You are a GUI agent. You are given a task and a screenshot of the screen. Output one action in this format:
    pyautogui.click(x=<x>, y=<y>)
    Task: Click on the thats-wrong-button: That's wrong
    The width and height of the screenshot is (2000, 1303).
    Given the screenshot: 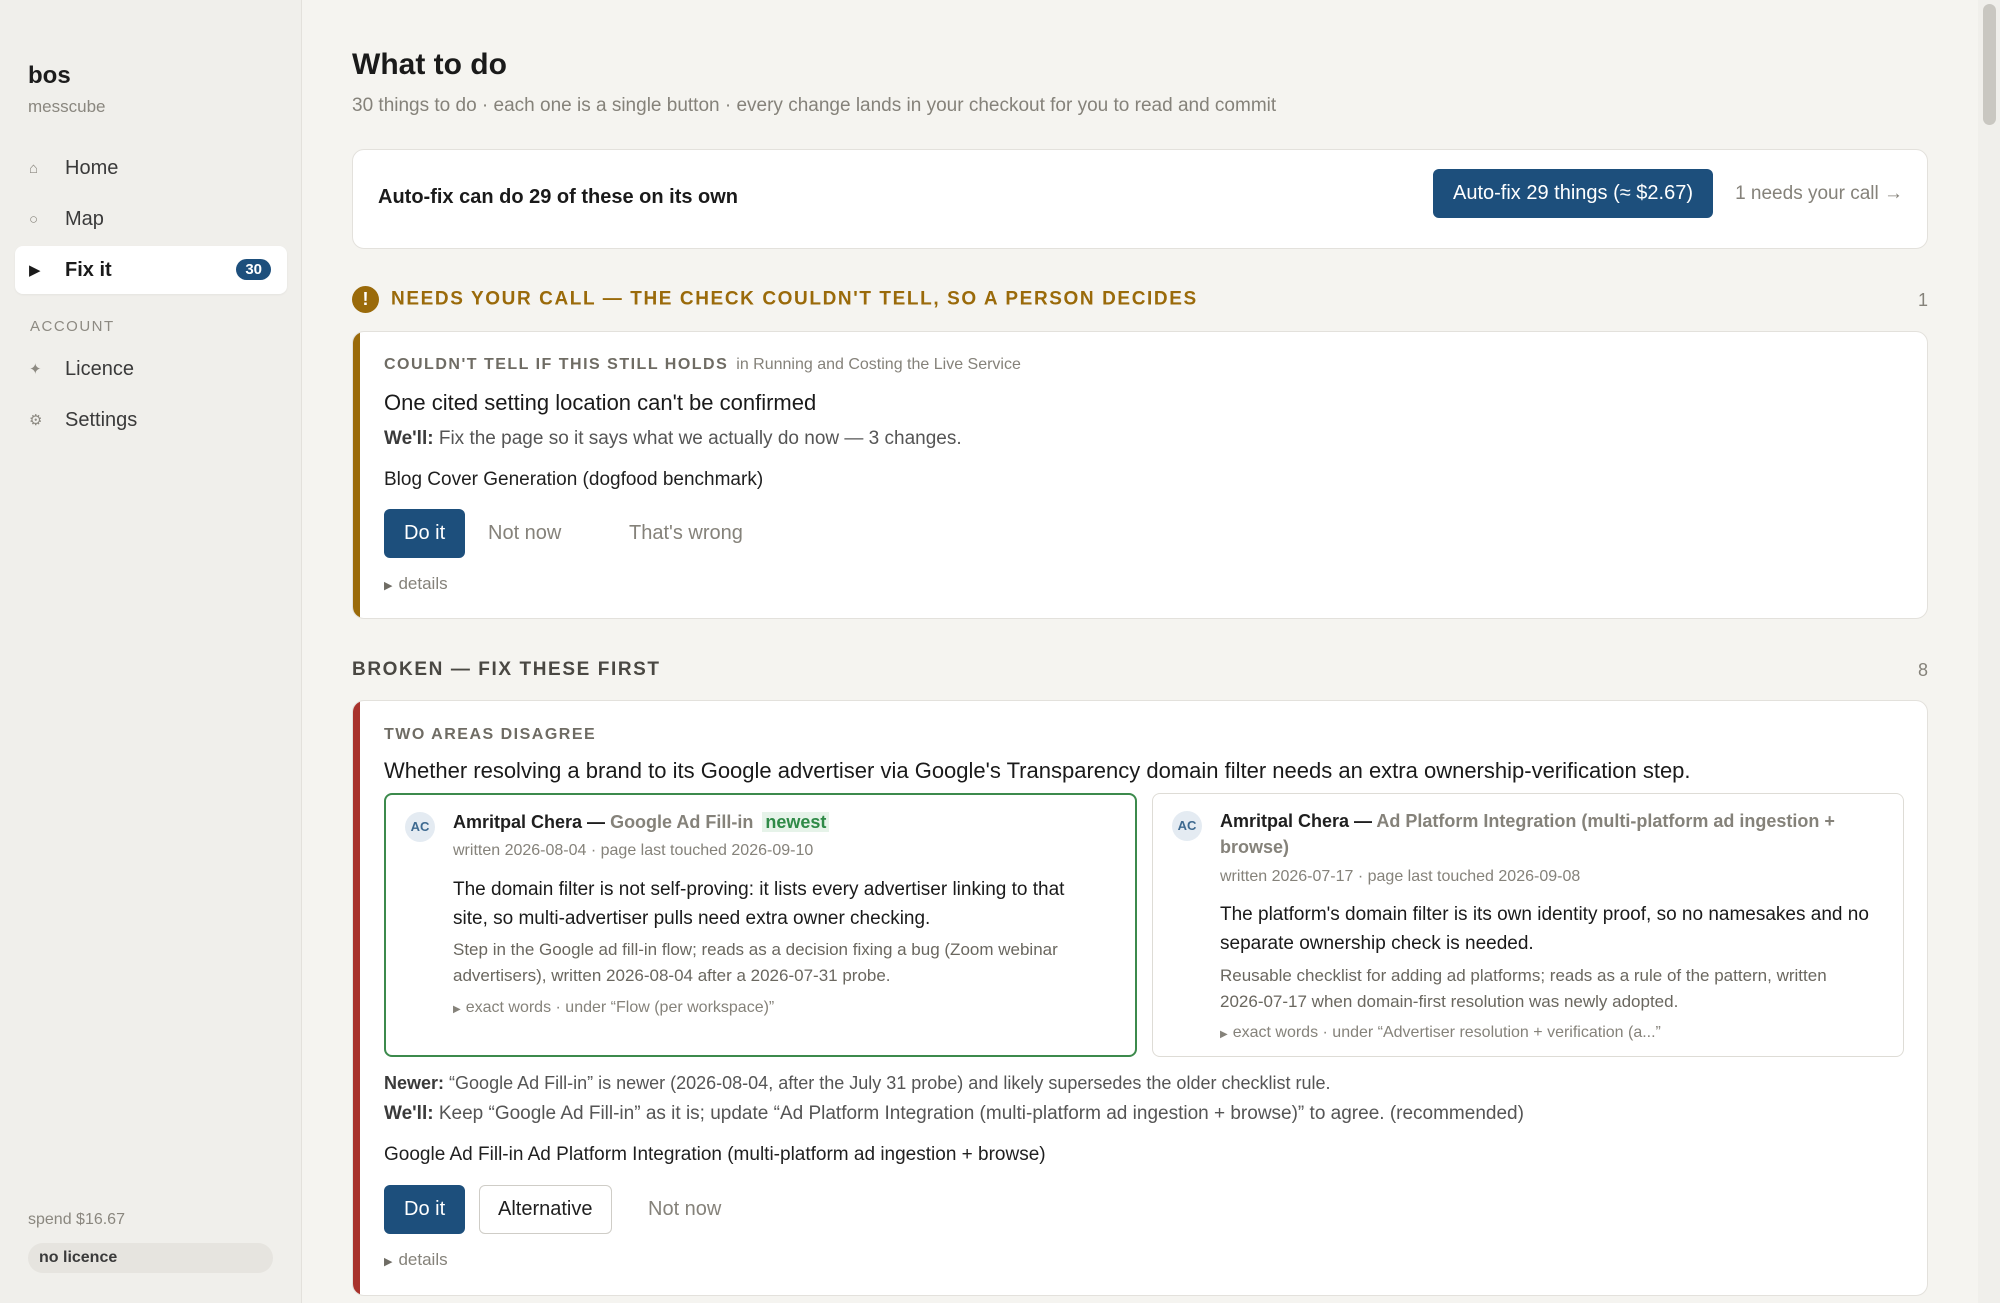 What is the action you would take?
    pyautogui.click(x=686, y=533)
    